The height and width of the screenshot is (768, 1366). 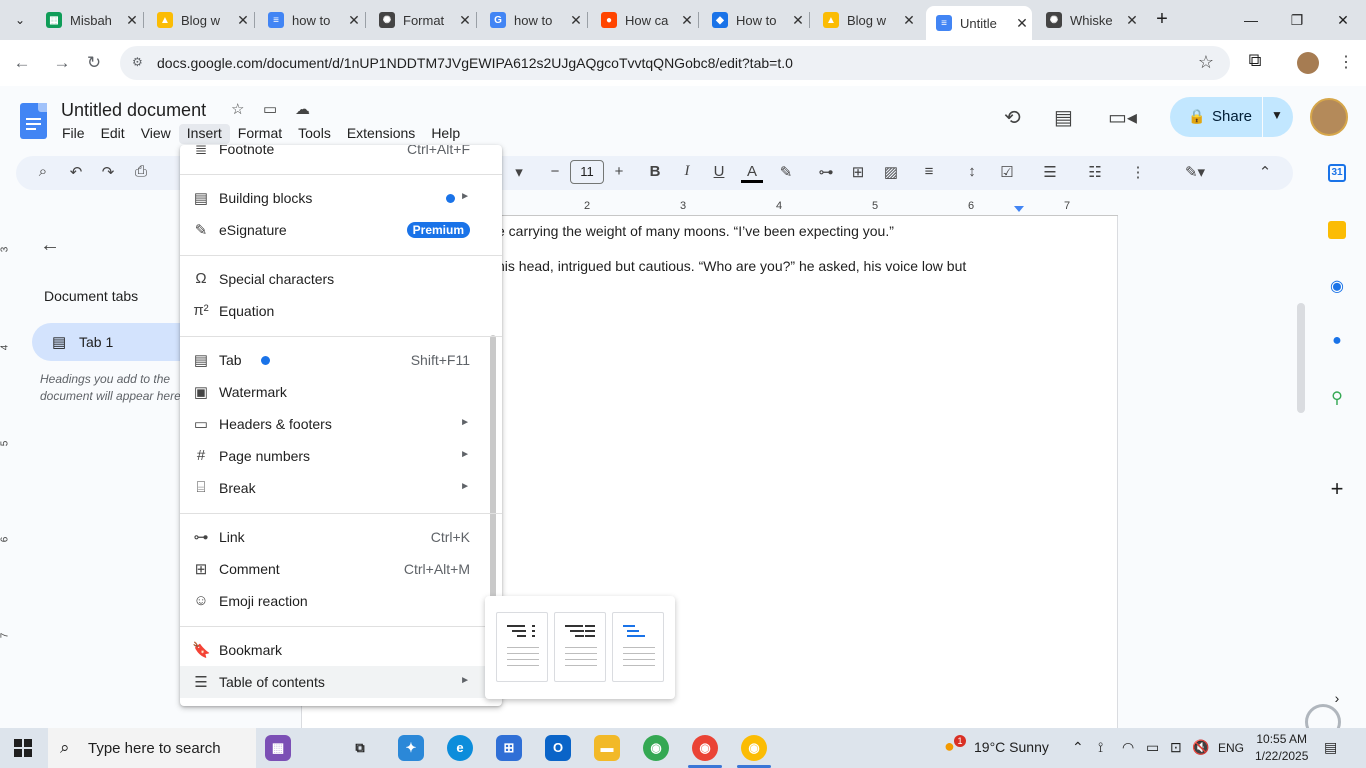 What do you see at coordinates (152, 748) in the screenshot?
I see `taskbar-search-box: ⌕ Type here to search` at bounding box center [152, 748].